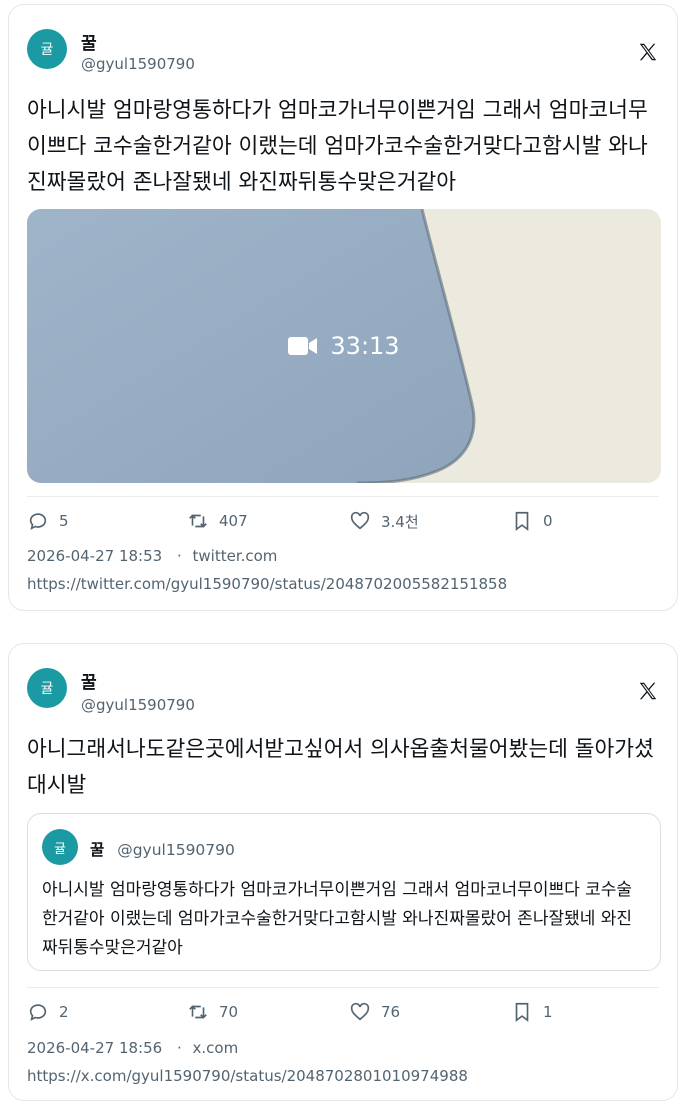  I want to click on tweet-source: x.com, so click(216, 1048).